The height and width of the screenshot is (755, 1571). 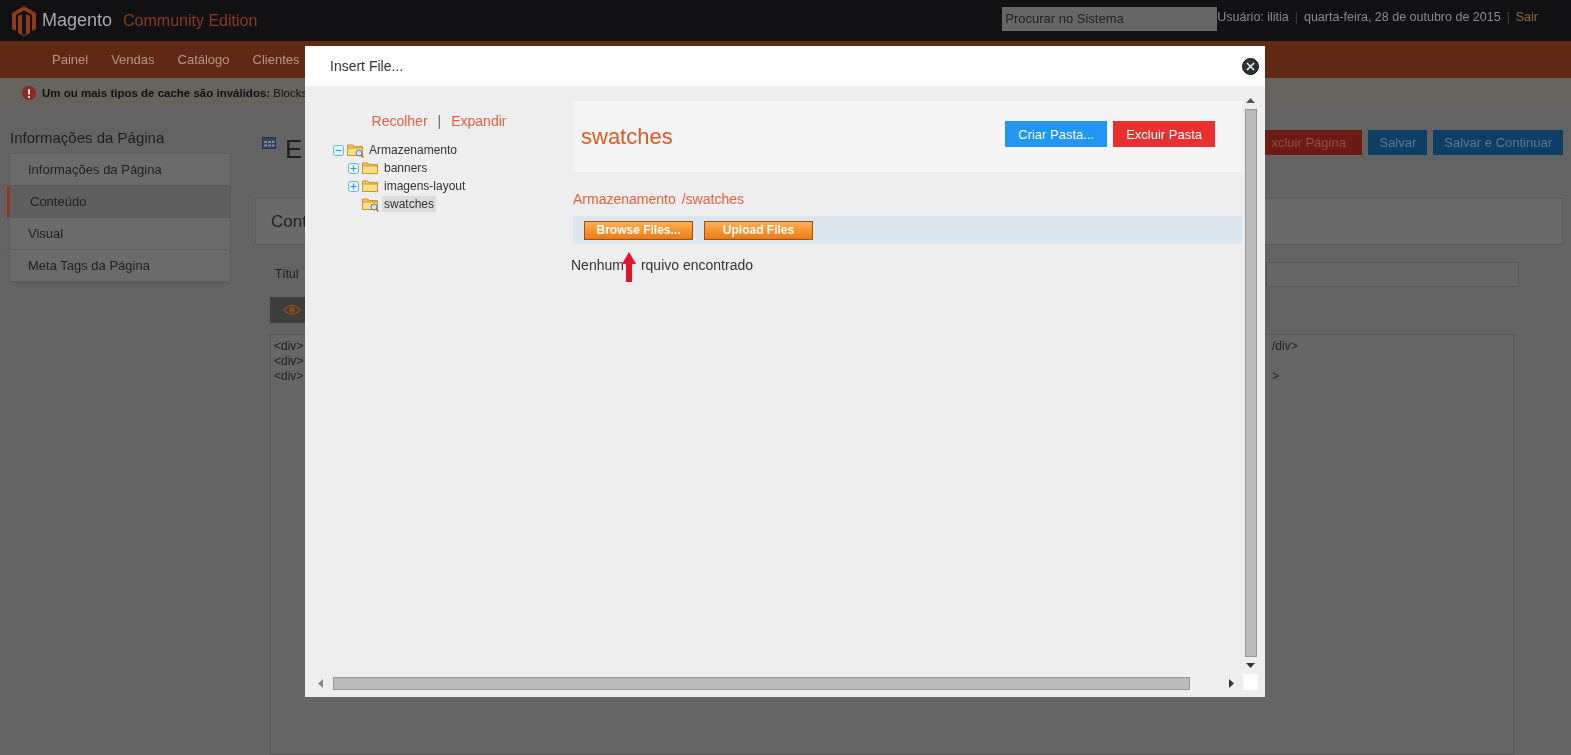 I want to click on logo-icon, so click(x=24, y=20).